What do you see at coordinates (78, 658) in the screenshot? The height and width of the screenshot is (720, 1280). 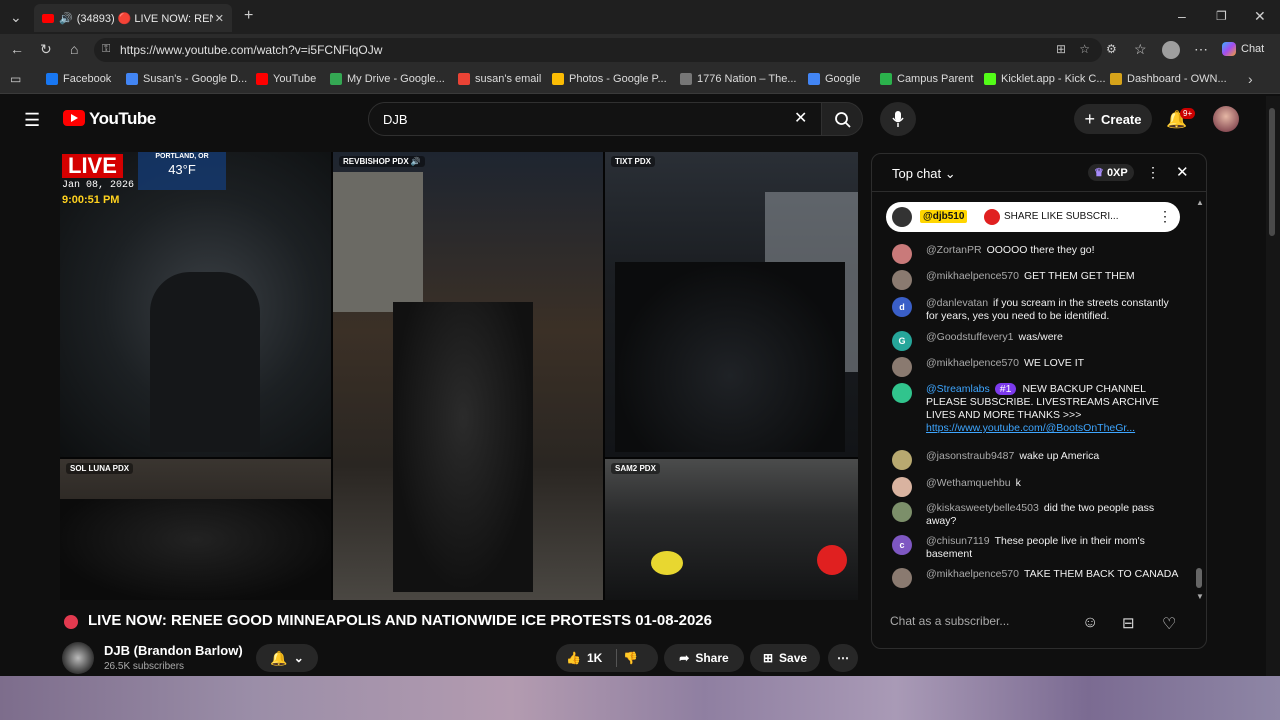 I see `channel-avatar` at bounding box center [78, 658].